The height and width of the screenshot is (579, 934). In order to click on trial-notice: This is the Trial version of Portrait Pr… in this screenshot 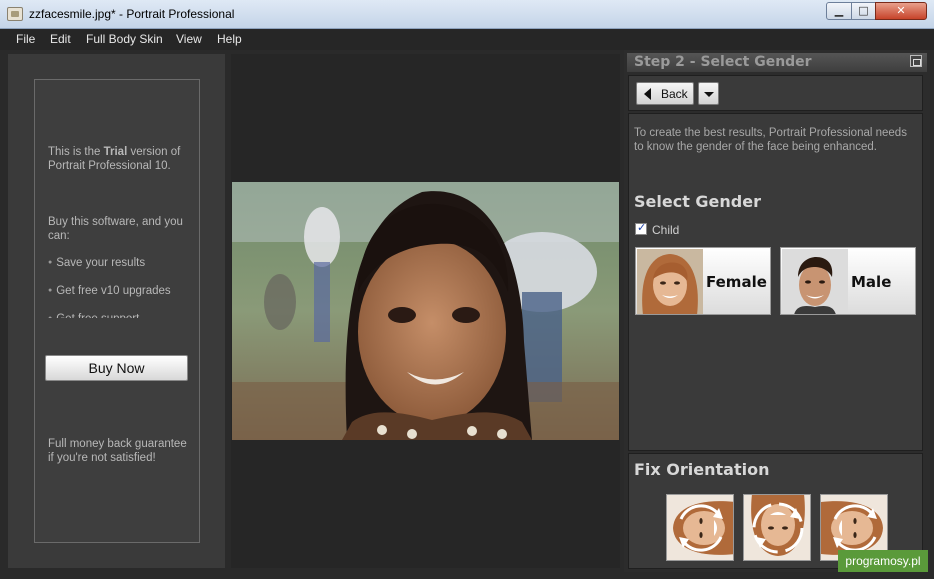, I will do `click(118, 159)`.